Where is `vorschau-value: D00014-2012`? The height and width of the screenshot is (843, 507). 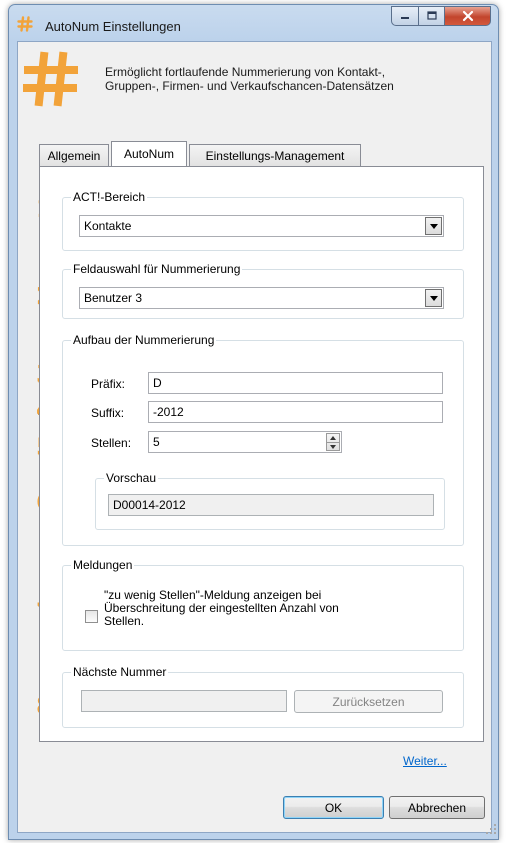 vorschau-value: D00014-2012 is located at coordinates (149, 505).